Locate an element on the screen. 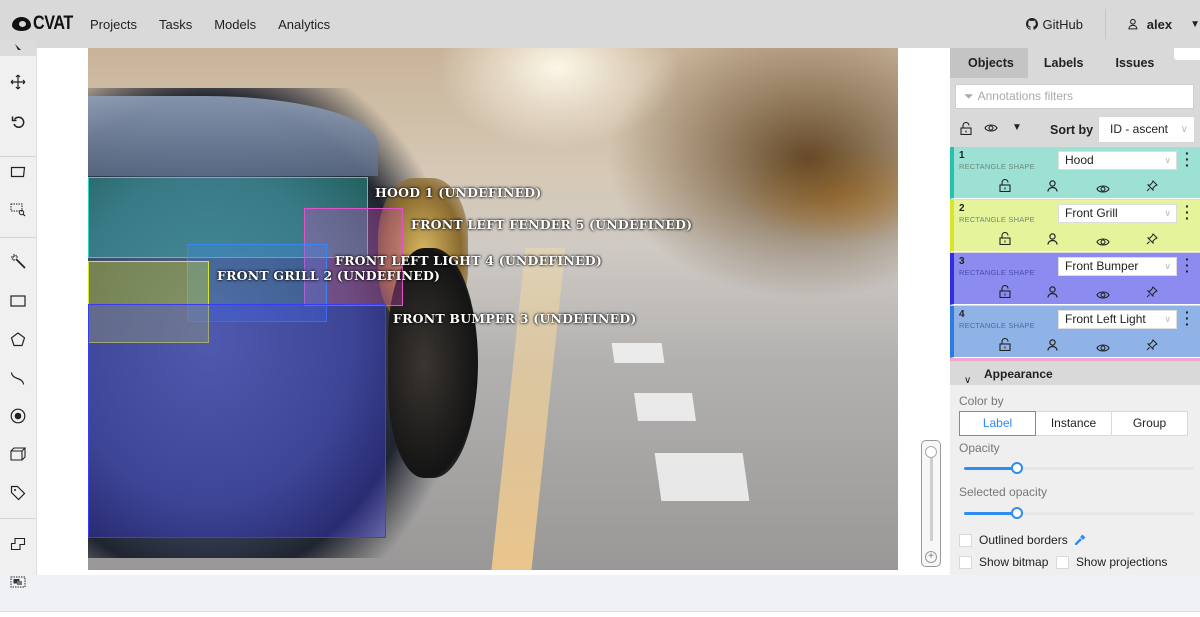 This screenshot has height=617, width=1200. color-by-label: Color by is located at coordinates (981, 401).